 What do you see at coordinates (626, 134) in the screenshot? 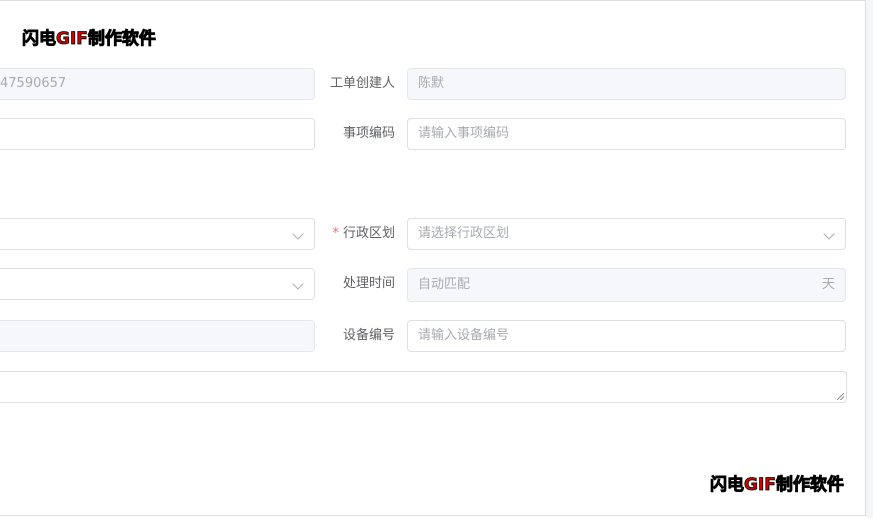
I see `item-code-input: 请输入事项编码` at bounding box center [626, 134].